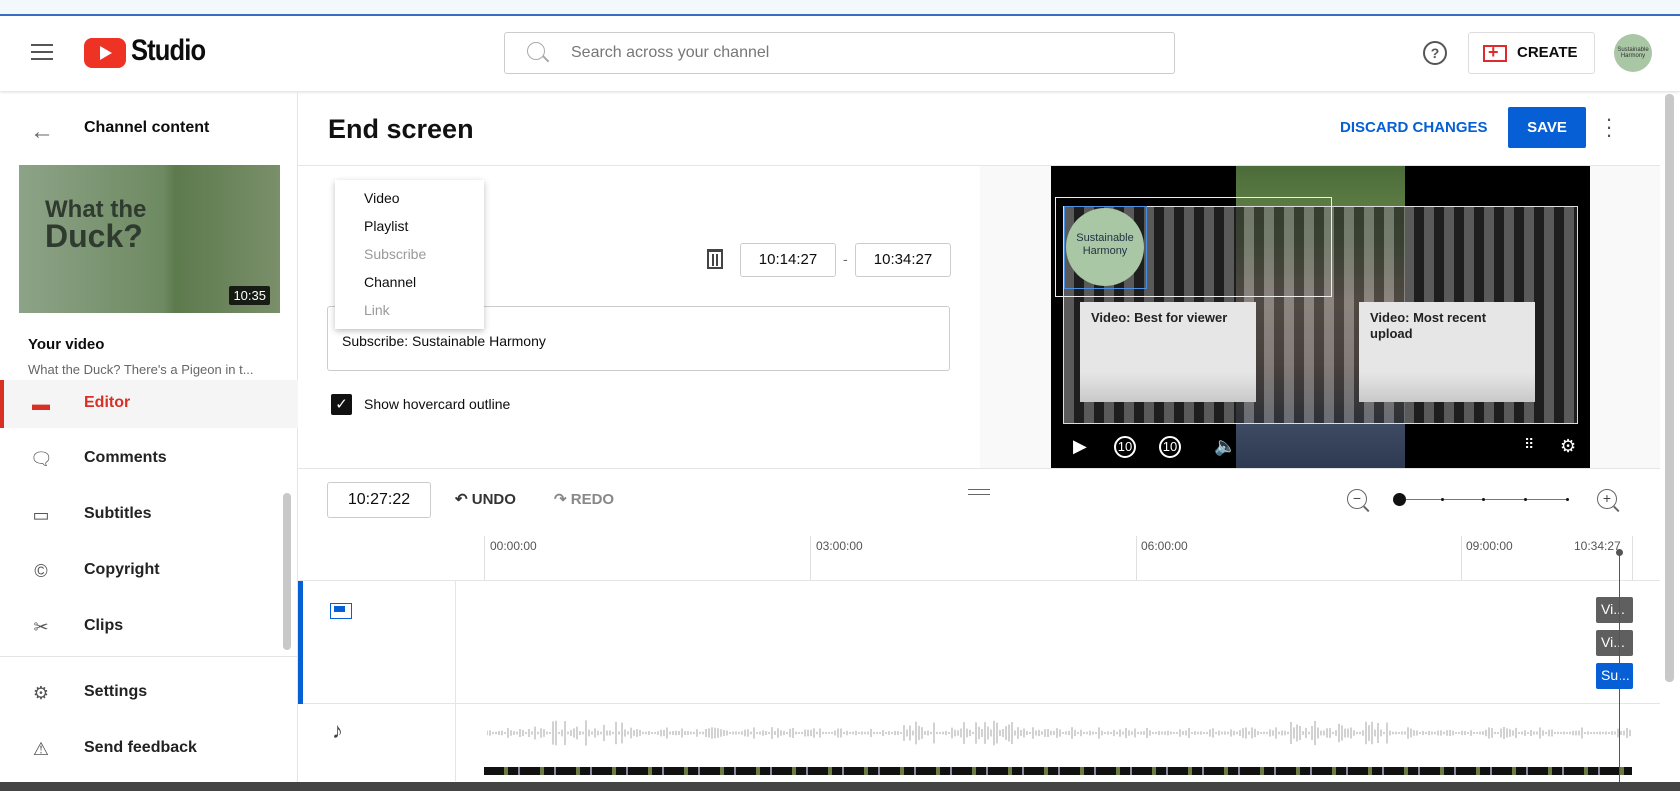 This screenshot has width=1680, height=791. I want to click on comment-icon: 🗨, so click(41, 459).